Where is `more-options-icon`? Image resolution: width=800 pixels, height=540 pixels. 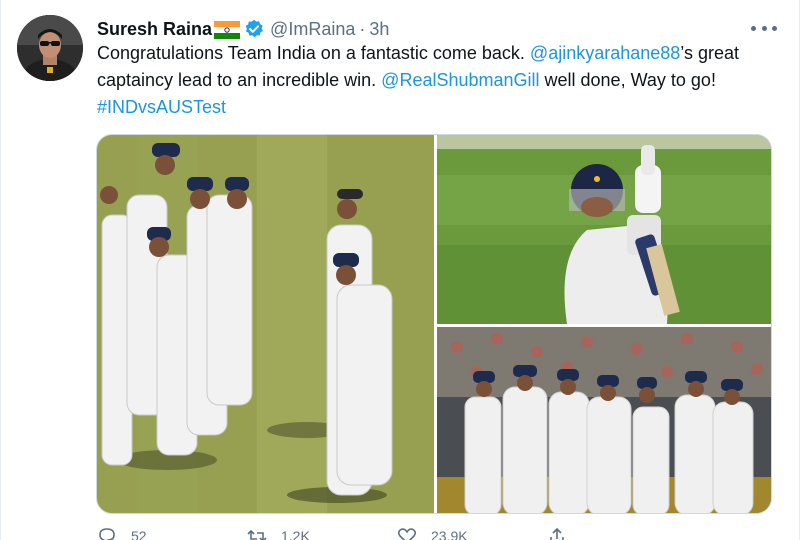 more-options-icon is located at coordinates (764, 28).